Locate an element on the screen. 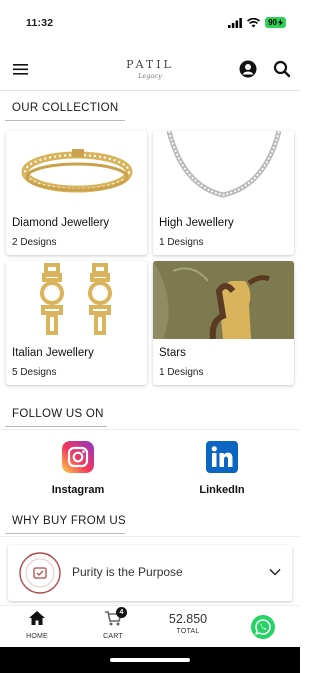 Image resolution: width=320 pixels, height=673 pixels. diamond-bracelet-image is located at coordinates (76, 170).